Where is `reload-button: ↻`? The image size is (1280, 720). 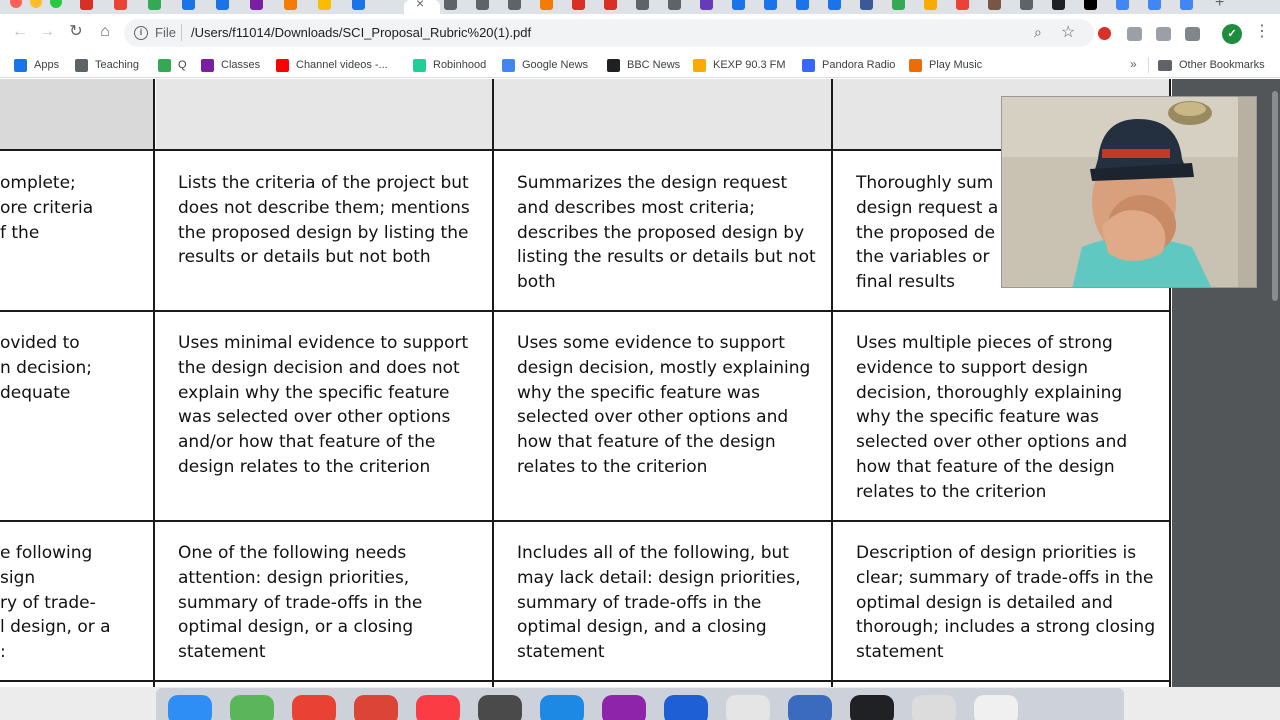 reload-button: ↻ is located at coordinates (76, 32).